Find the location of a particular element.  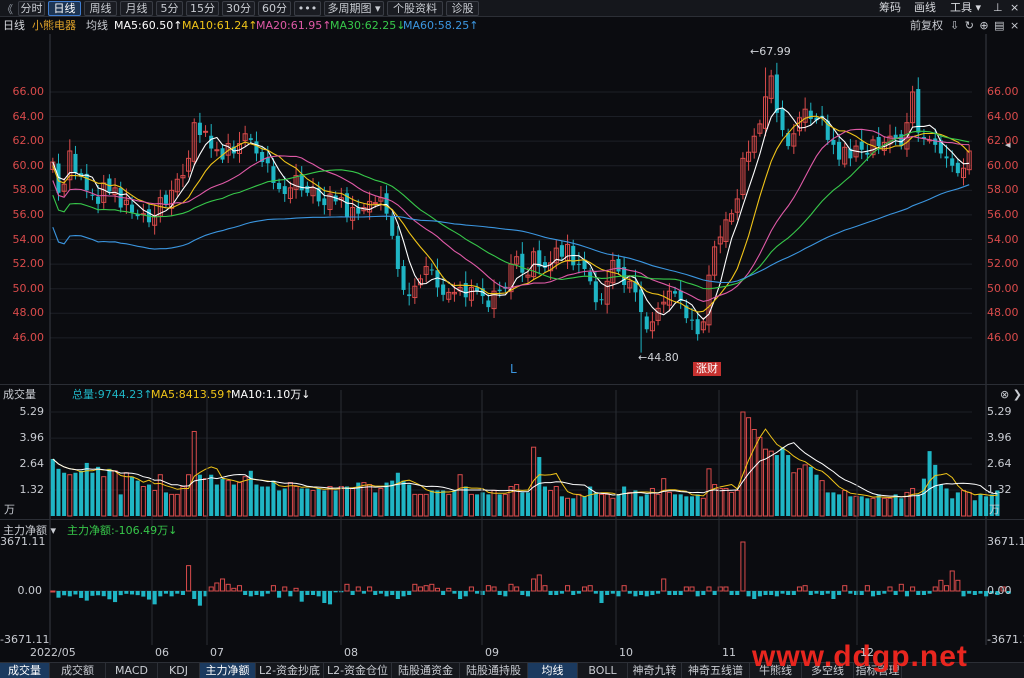

flow-tick-left: 0.00 is located at coordinates (30, 590).